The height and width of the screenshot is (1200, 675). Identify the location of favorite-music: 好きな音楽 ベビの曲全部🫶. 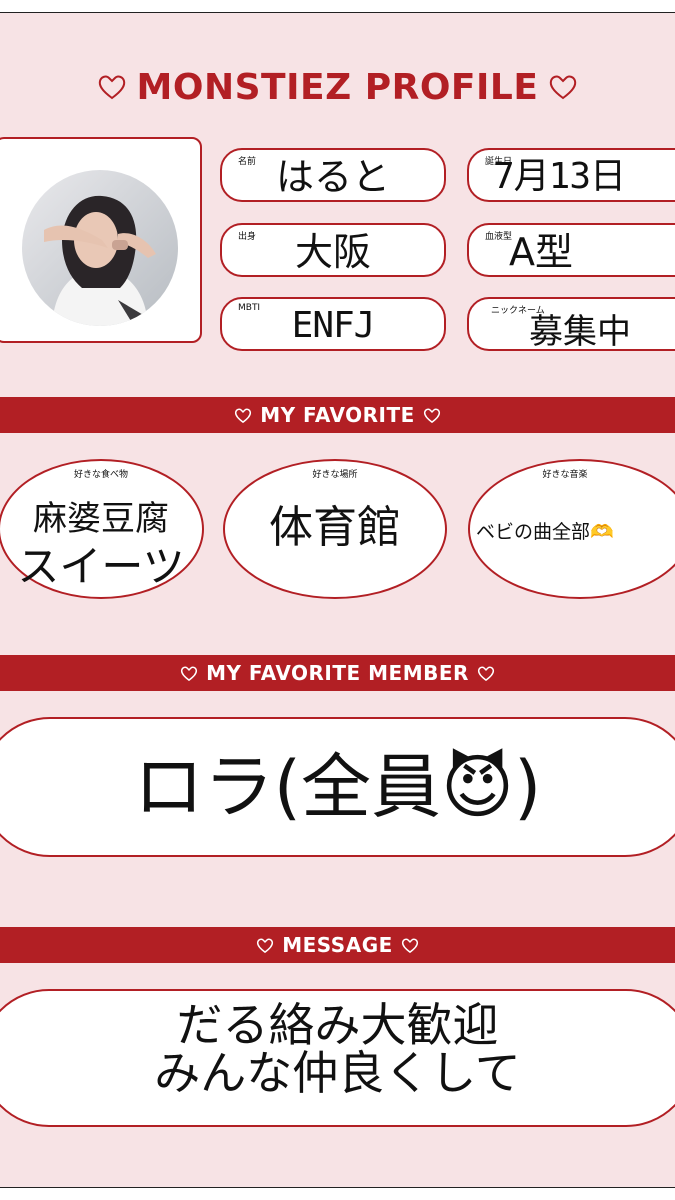
(571, 529).